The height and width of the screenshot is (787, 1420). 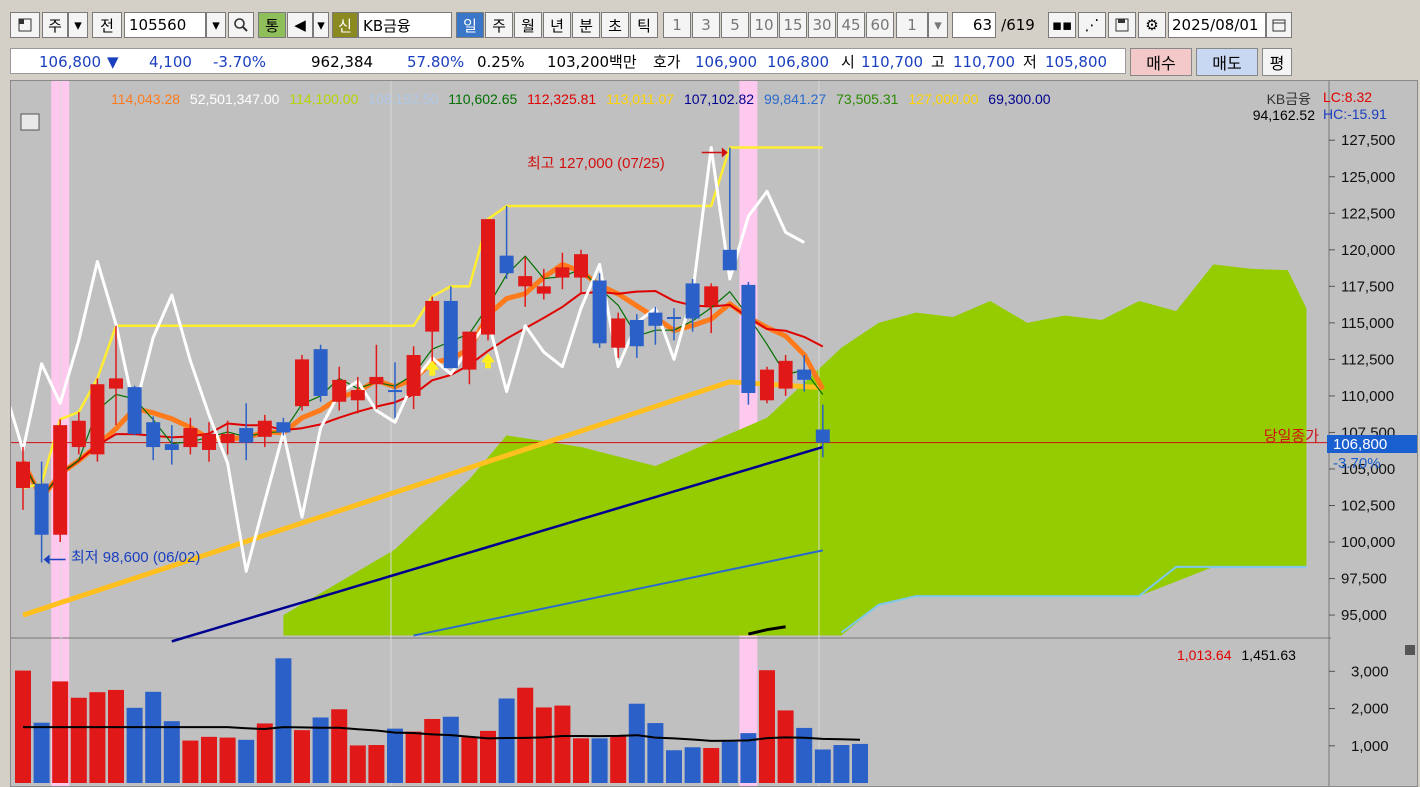 What do you see at coordinates (644, 25) in the screenshot?
I see `period-tab-tick: 틱` at bounding box center [644, 25].